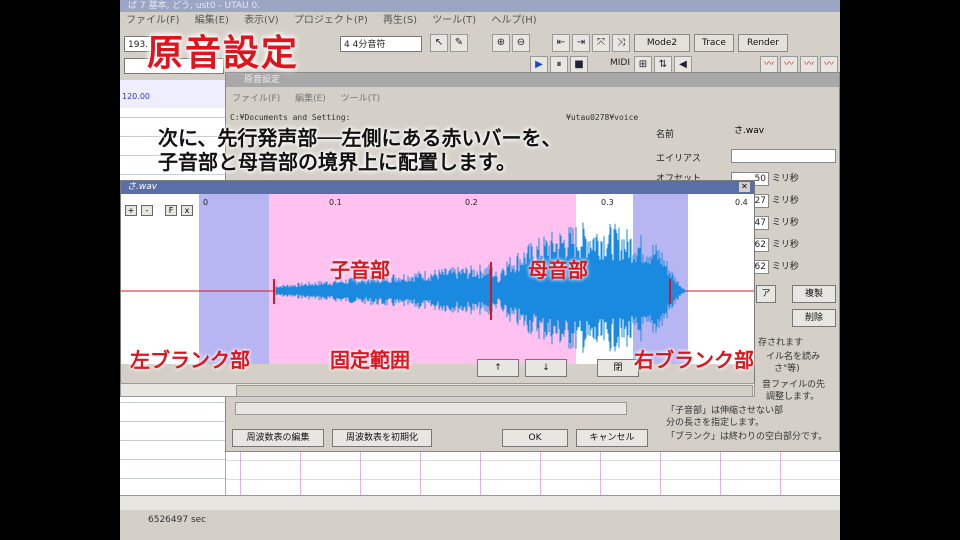 The height and width of the screenshot is (540, 960). I want to click on left-blank-region, so click(234, 279).